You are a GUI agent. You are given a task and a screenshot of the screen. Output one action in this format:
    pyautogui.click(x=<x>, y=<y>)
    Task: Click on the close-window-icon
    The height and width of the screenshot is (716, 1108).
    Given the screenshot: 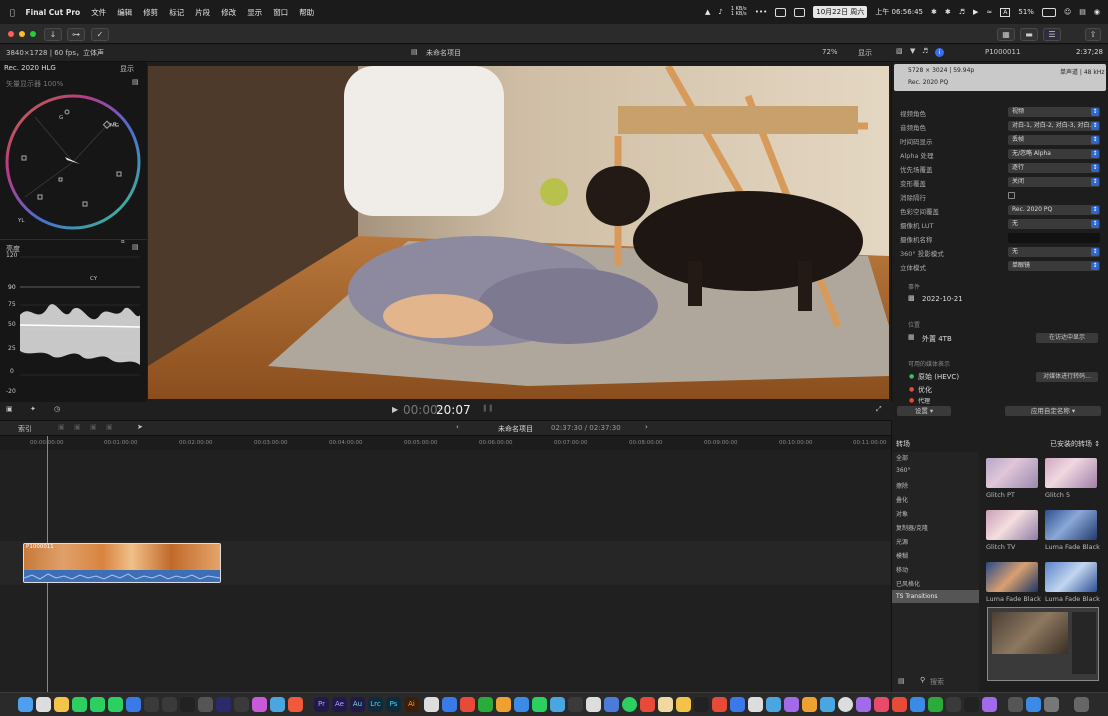 What is the action you would take?
    pyautogui.click(x=11, y=34)
    